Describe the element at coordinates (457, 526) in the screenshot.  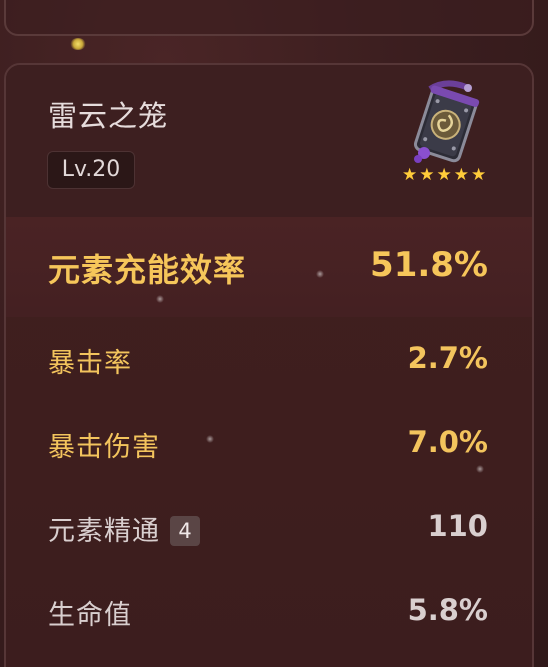
I see `sub-stat-value: 110` at that location.